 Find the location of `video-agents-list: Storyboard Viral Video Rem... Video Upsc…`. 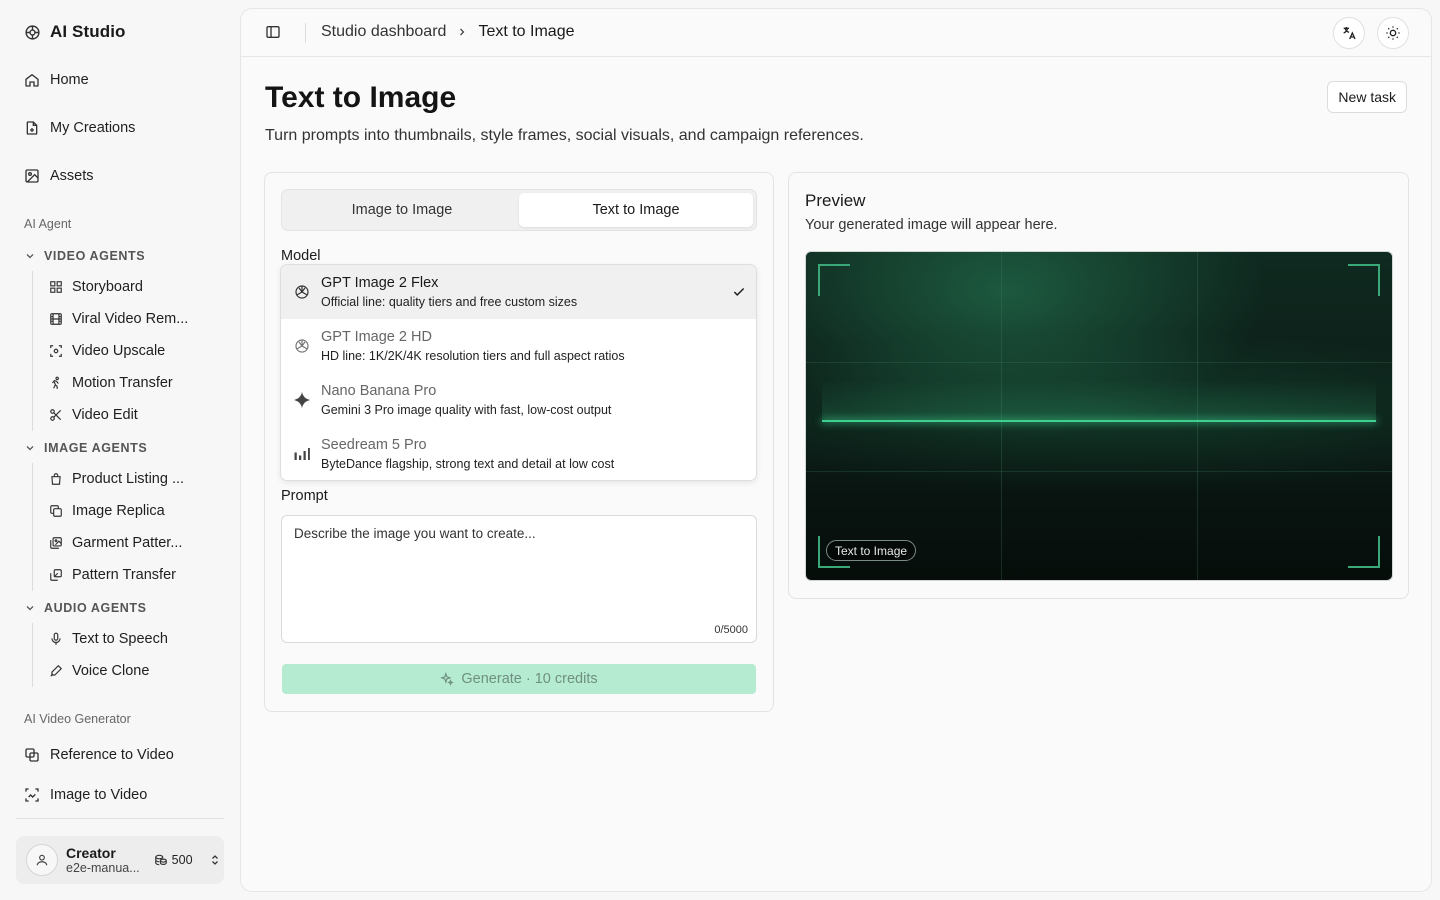

video-agents-list: Storyboard Viral Video Rem... Video Upsc… is located at coordinates (127, 351).